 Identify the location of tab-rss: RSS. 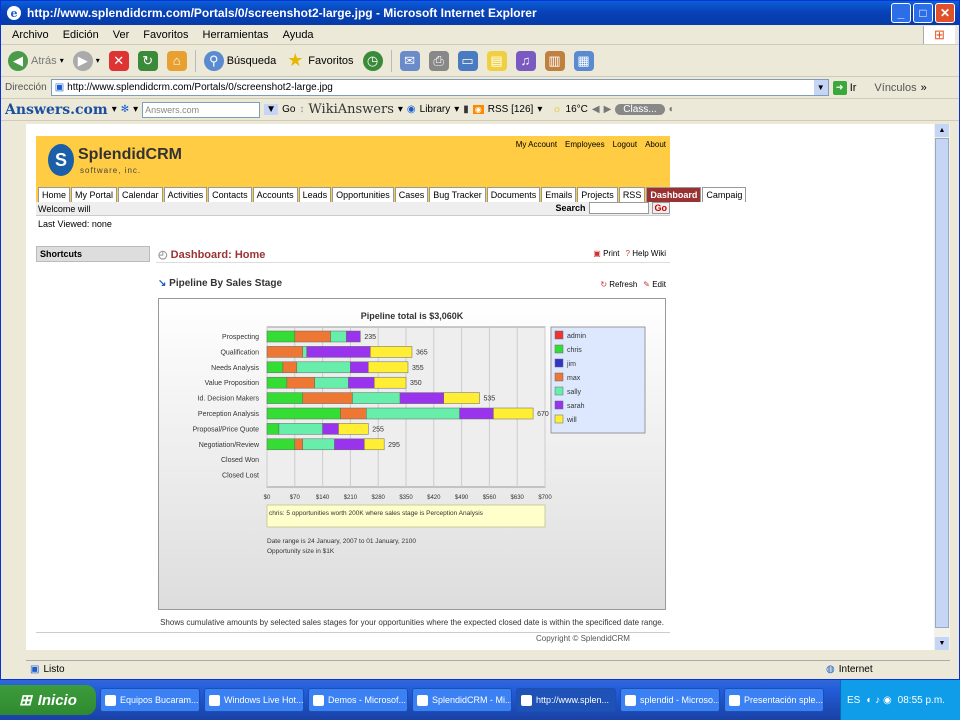
(632, 194).